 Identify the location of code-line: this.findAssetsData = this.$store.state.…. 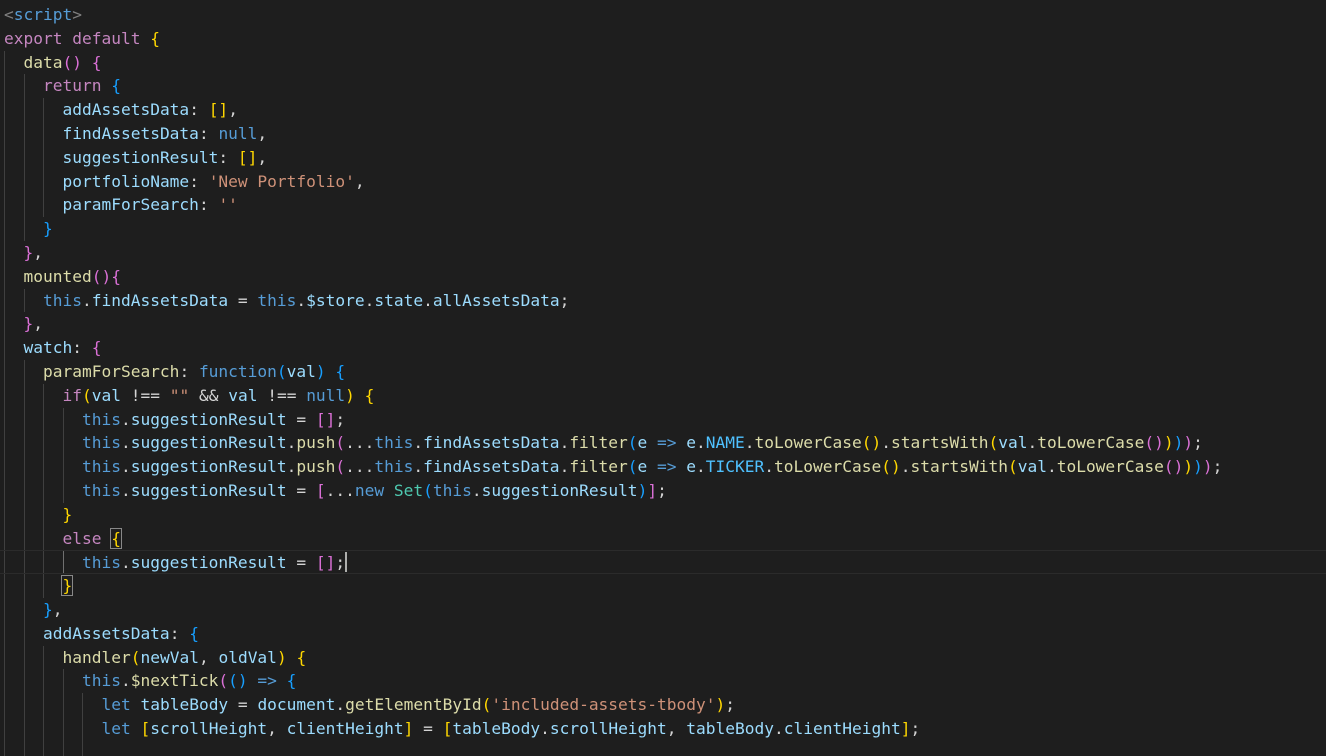
(663, 300).